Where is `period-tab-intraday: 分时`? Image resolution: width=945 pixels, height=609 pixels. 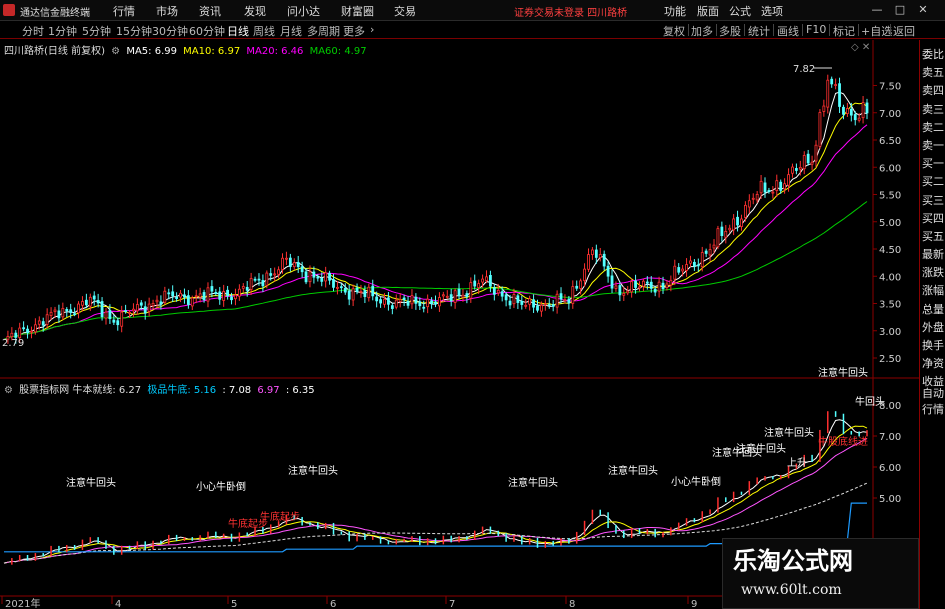
period-tab-intraday: 分时 is located at coordinates (33, 31).